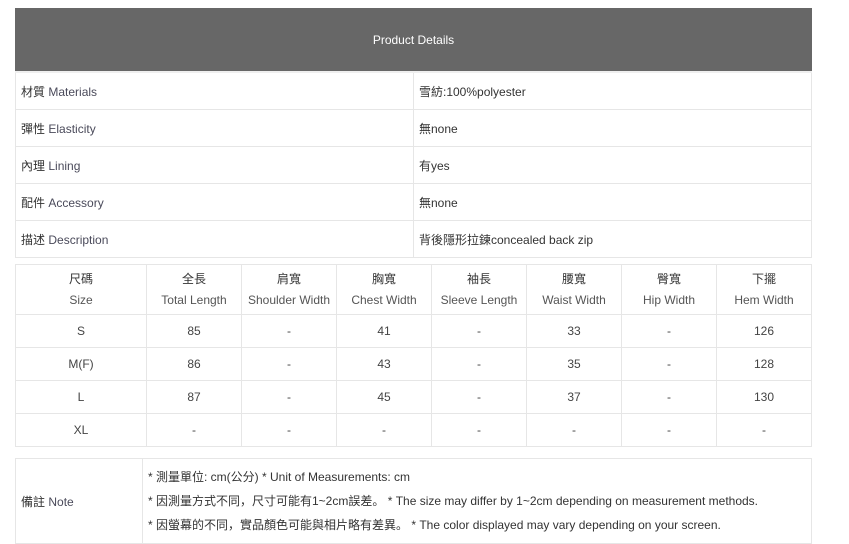  What do you see at coordinates (81, 289) in the screenshot?
I see `size-column-header: 尺碼 Size` at bounding box center [81, 289].